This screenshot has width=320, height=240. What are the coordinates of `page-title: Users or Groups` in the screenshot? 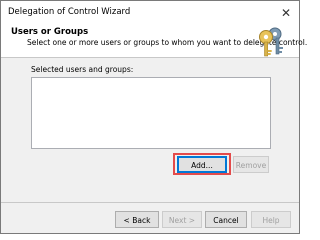 It's located at (50, 32).